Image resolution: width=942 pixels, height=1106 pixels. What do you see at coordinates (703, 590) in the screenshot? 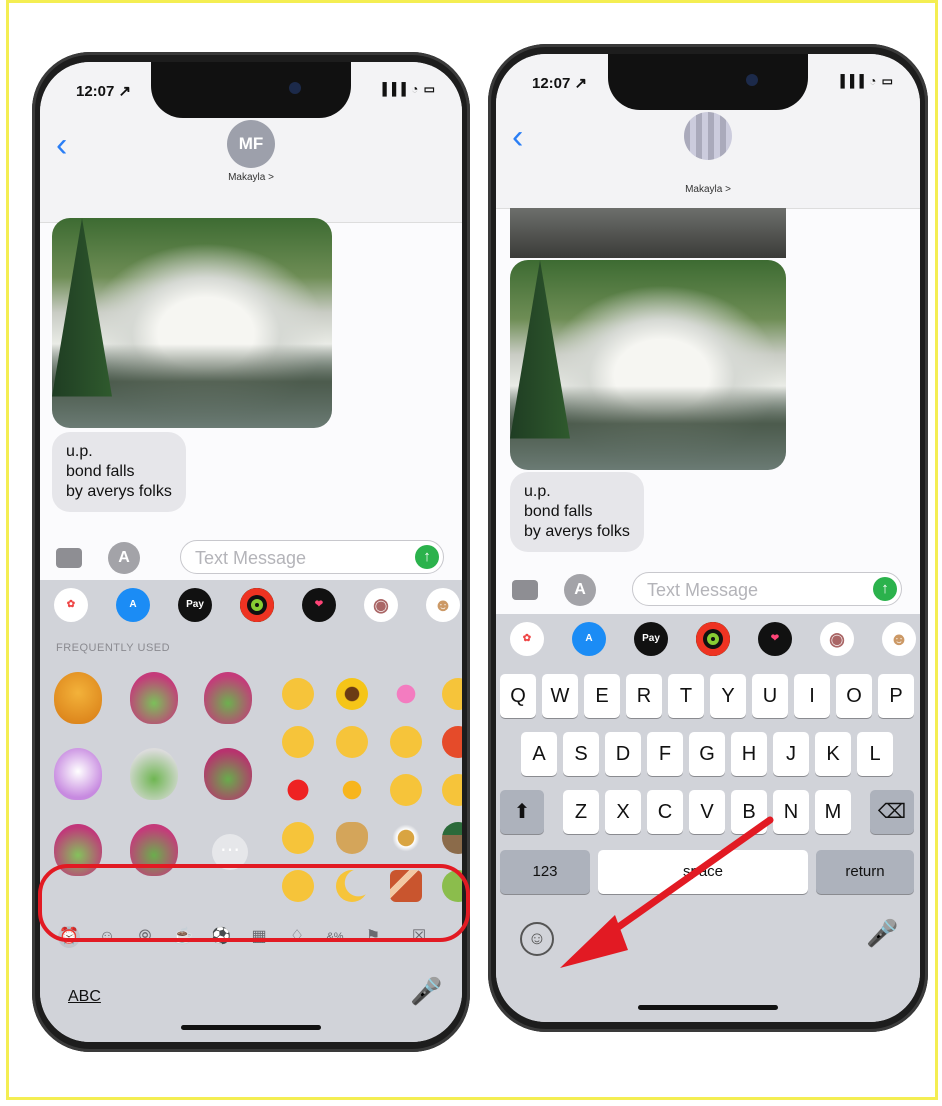
I see `text-message-placeholder: Text Message` at bounding box center [703, 590].